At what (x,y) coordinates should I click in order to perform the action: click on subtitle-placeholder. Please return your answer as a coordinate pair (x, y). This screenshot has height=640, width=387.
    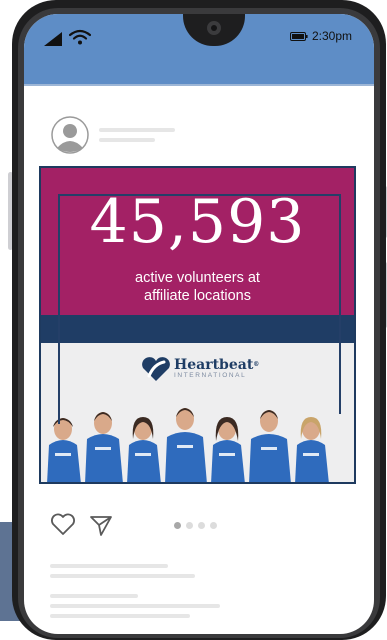
    Looking at the image, I should click on (127, 140).